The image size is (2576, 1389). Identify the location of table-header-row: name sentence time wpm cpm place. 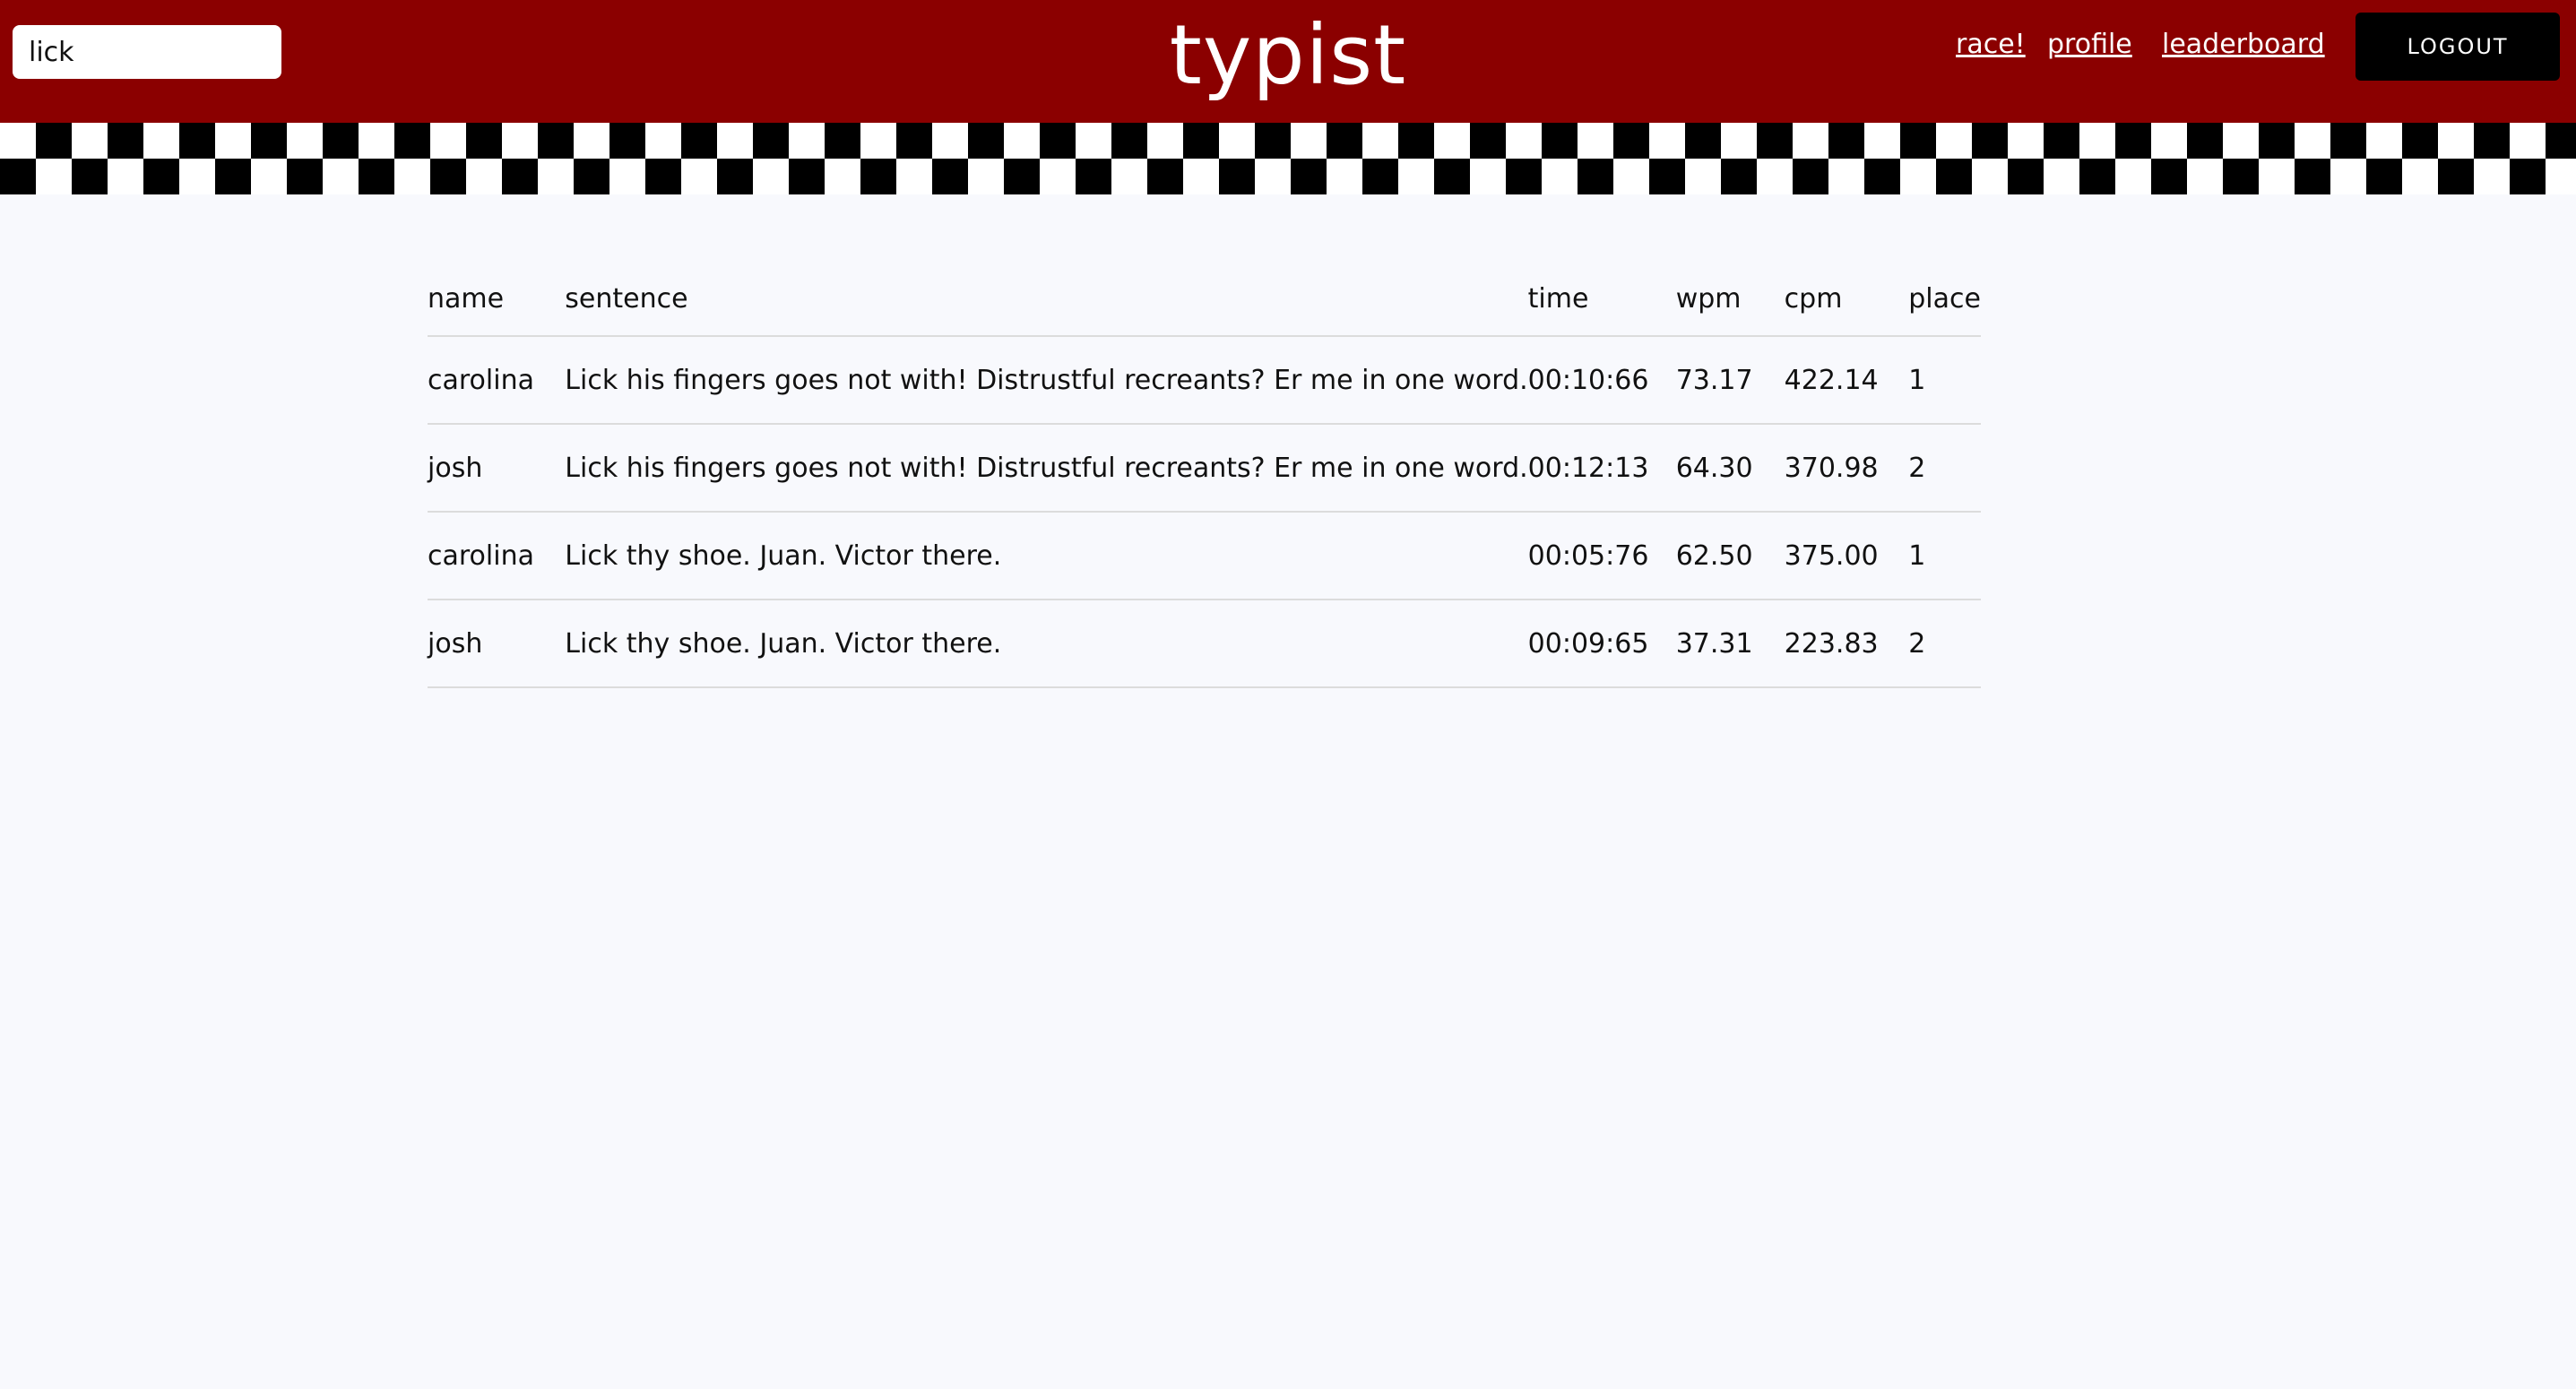
(1204, 299).